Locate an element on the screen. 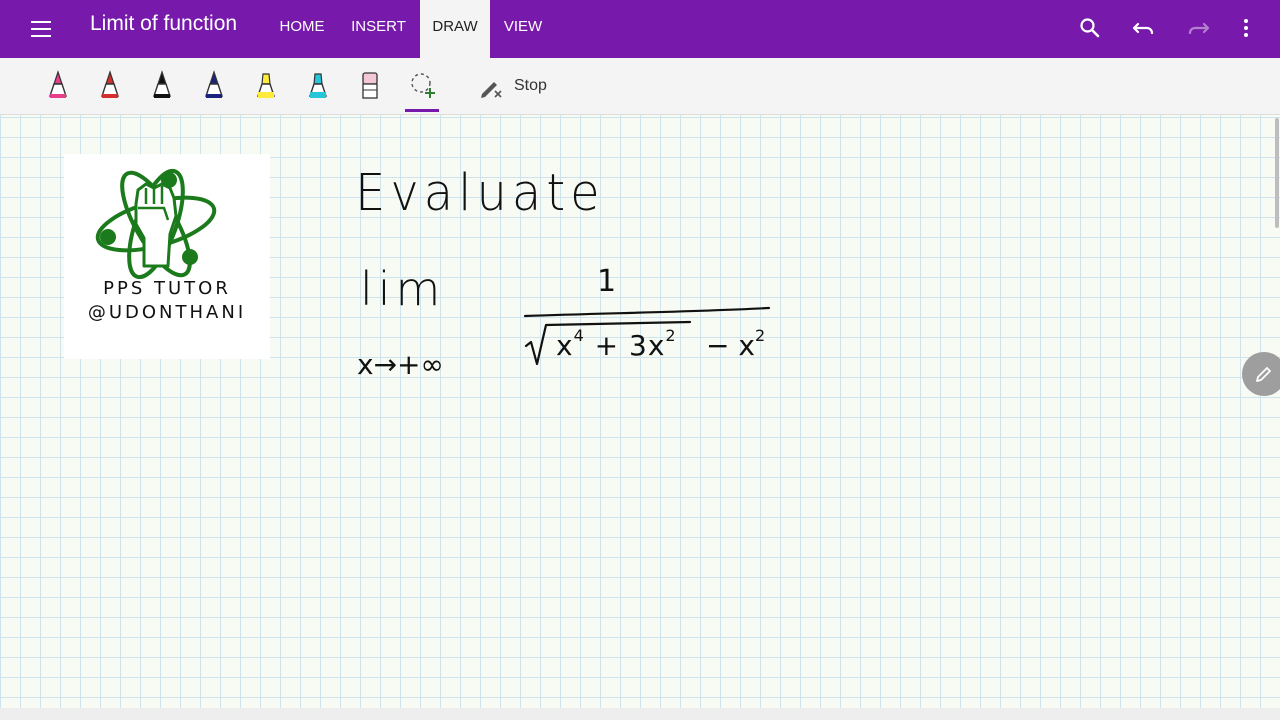 This screenshot has height=720, width=1280. eraser-icon is located at coordinates (370, 86).